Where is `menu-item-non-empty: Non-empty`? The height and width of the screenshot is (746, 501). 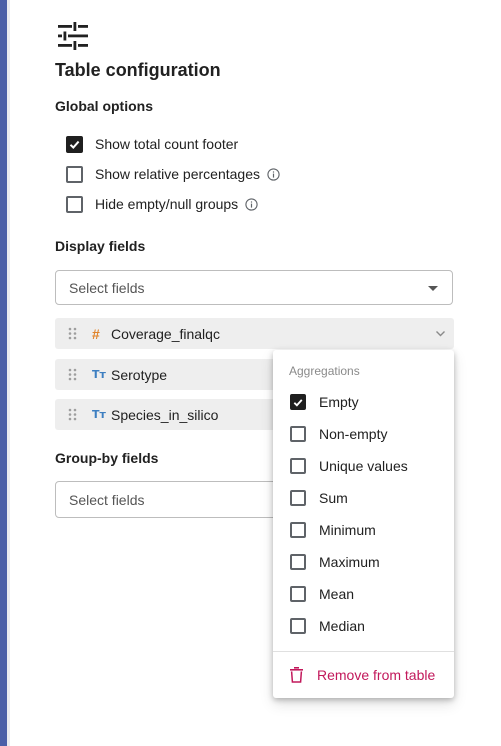 menu-item-non-empty: Non-empty is located at coordinates (338, 434).